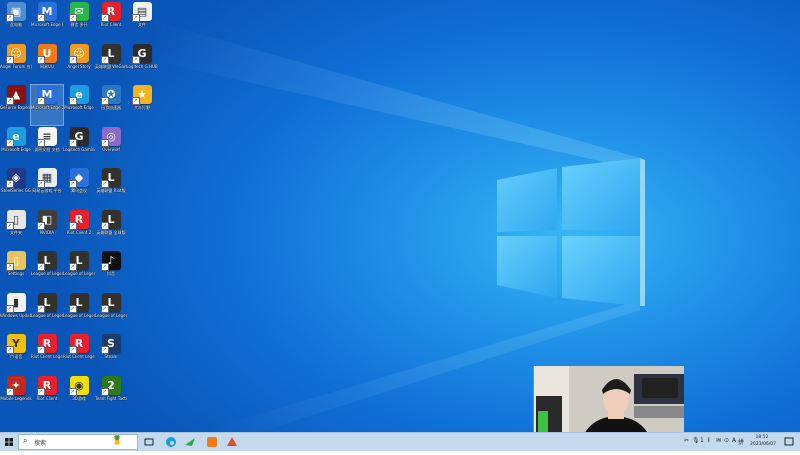 The height and width of the screenshot is (455, 800). Describe the element at coordinates (47, 315) in the screenshot. I see `desktop-icon-label: League of Legends` at that location.